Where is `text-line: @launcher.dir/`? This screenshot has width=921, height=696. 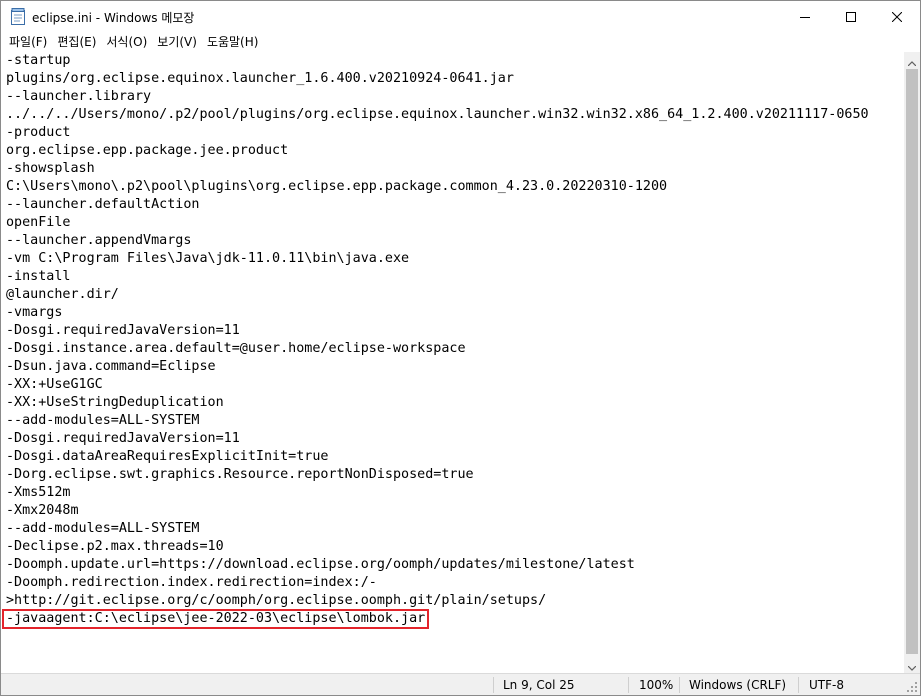
text-line: @launcher.dir/ is located at coordinates (62, 294).